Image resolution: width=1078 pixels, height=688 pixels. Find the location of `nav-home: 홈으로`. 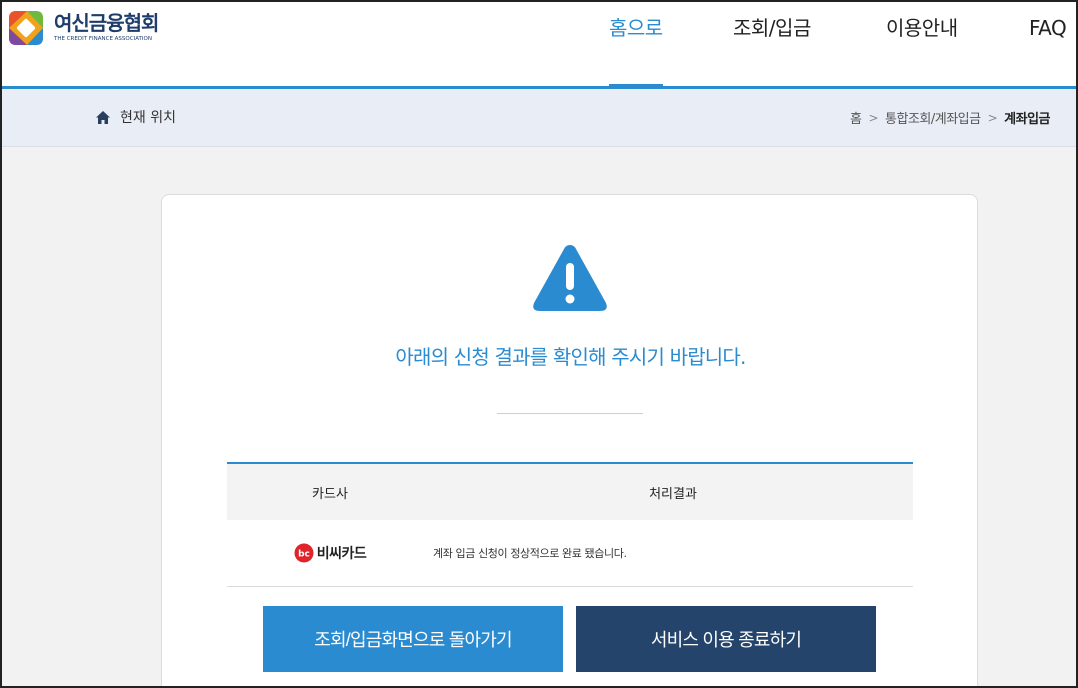

nav-home: 홈으로 is located at coordinates (636, 50).